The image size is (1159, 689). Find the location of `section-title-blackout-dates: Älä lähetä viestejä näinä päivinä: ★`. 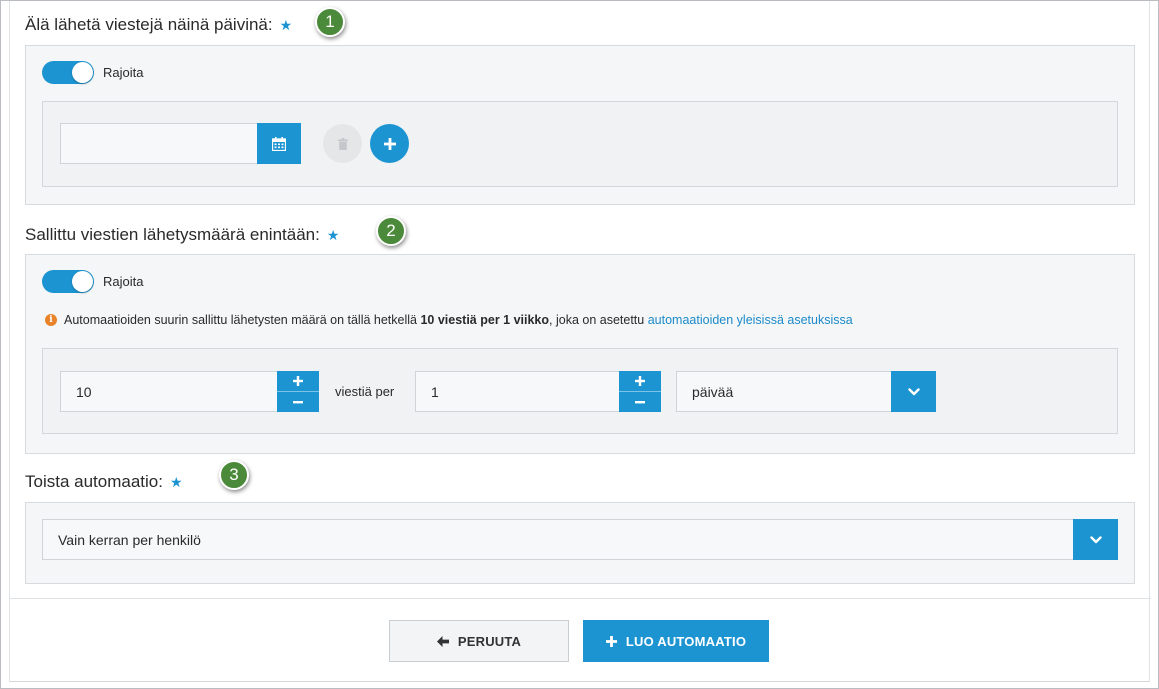

section-title-blackout-dates: Älä lähetä viestejä näinä päivinä: ★ is located at coordinates (158, 25).